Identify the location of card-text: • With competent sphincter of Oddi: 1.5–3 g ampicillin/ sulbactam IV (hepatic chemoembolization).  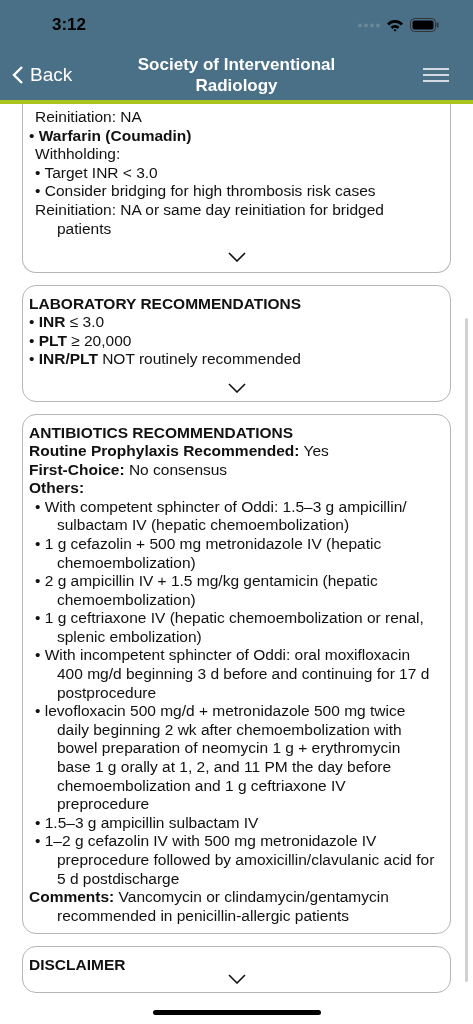
(221, 516).